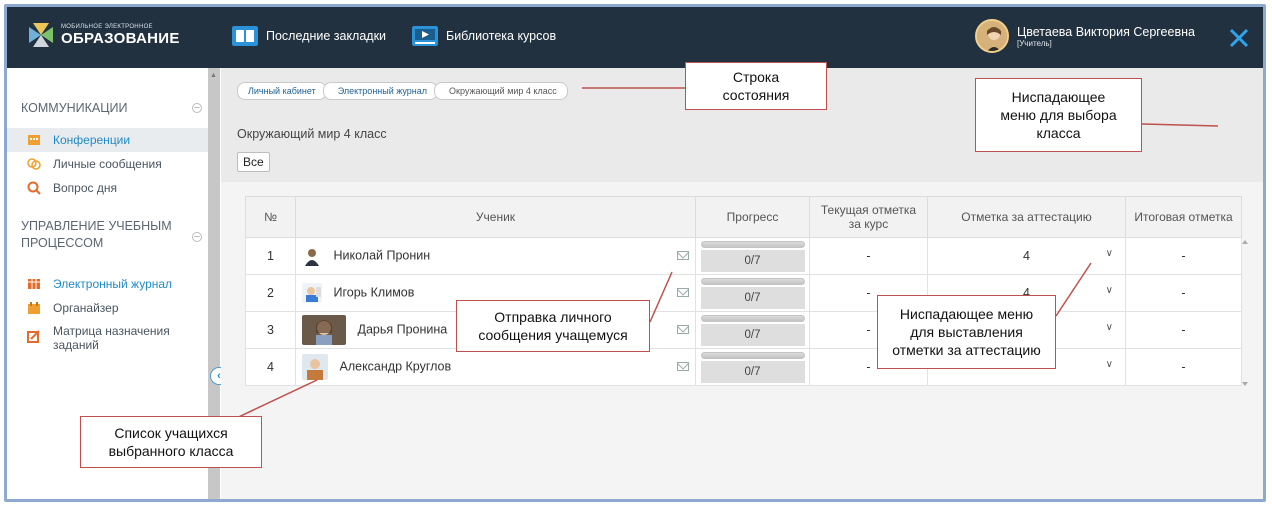 This screenshot has width=1272, height=505. I want to click on label-line: Матрица назначения, so click(111, 331).